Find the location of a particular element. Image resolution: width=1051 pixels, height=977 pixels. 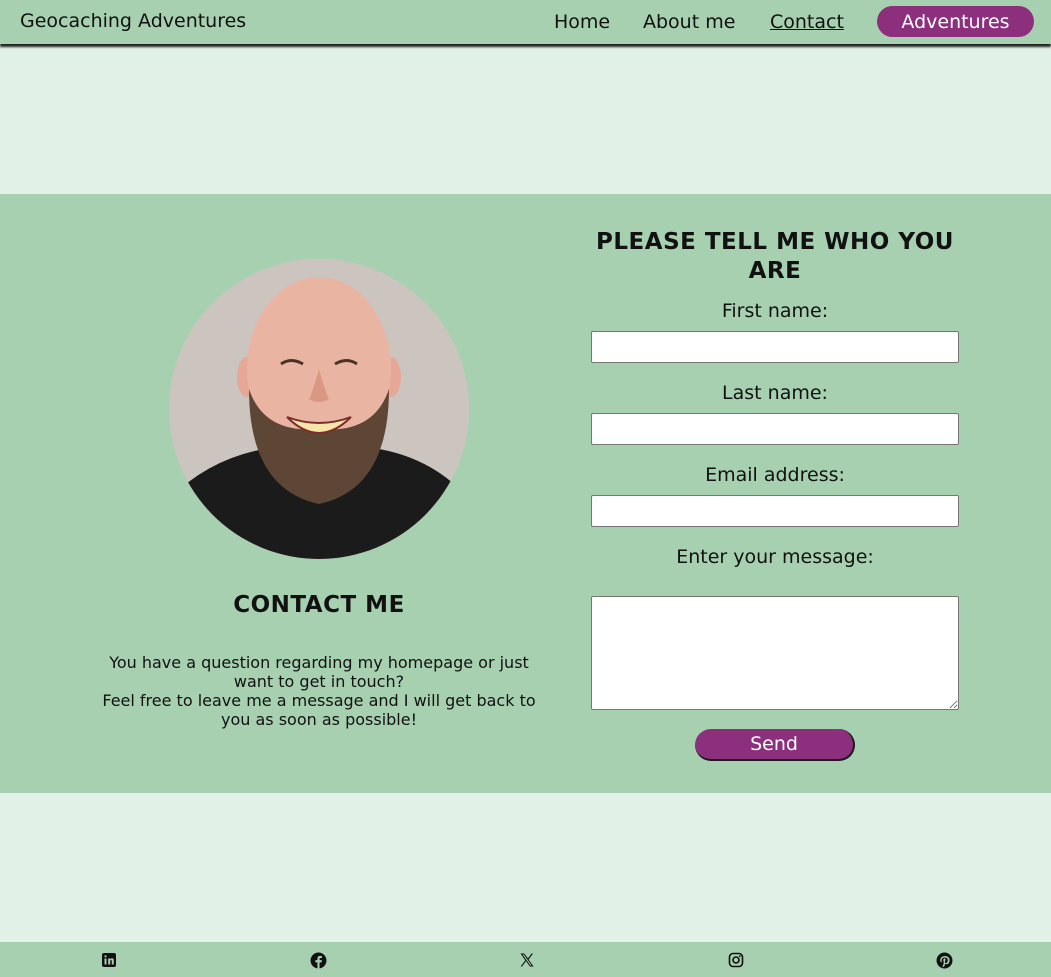

send-button: Send is located at coordinates (775, 745).